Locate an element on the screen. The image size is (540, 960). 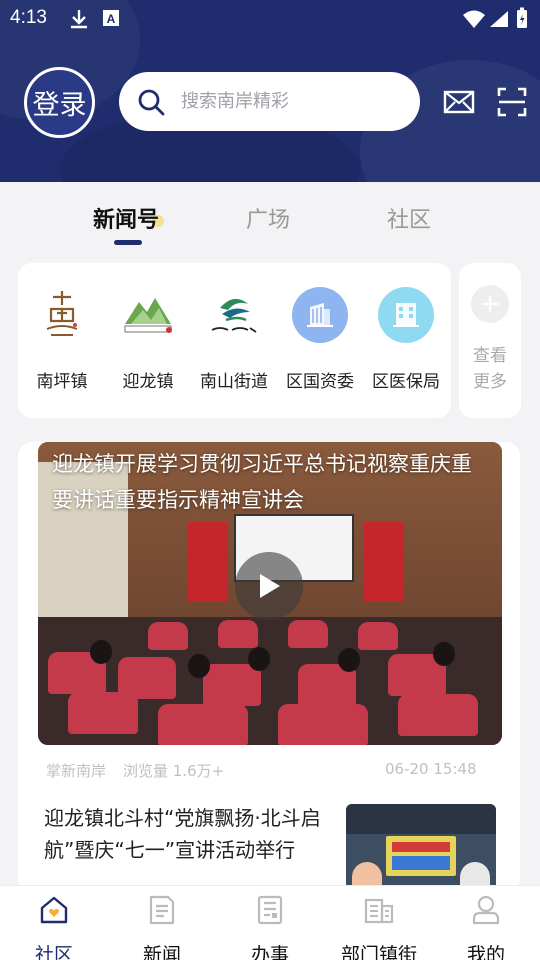
play-icon is located at coordinates (269, 586).